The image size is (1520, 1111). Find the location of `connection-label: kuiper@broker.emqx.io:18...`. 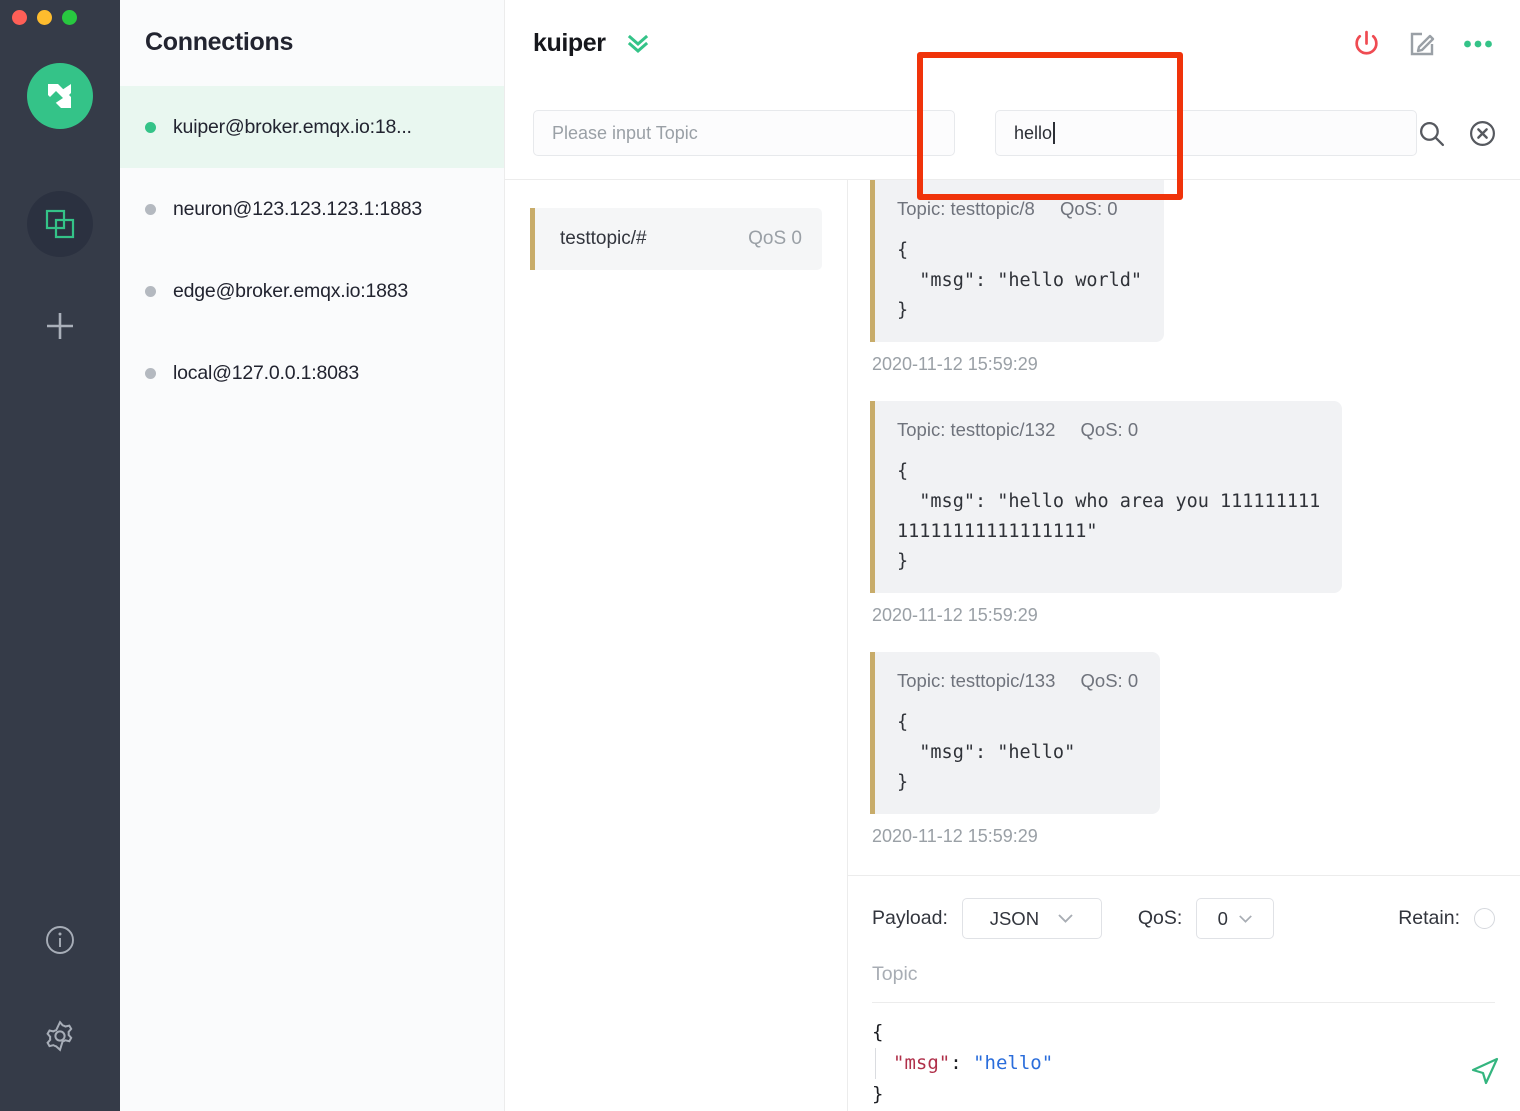

connection-label: kuiper@broker.emqx.io:18... is located at coordinates (292, 126).